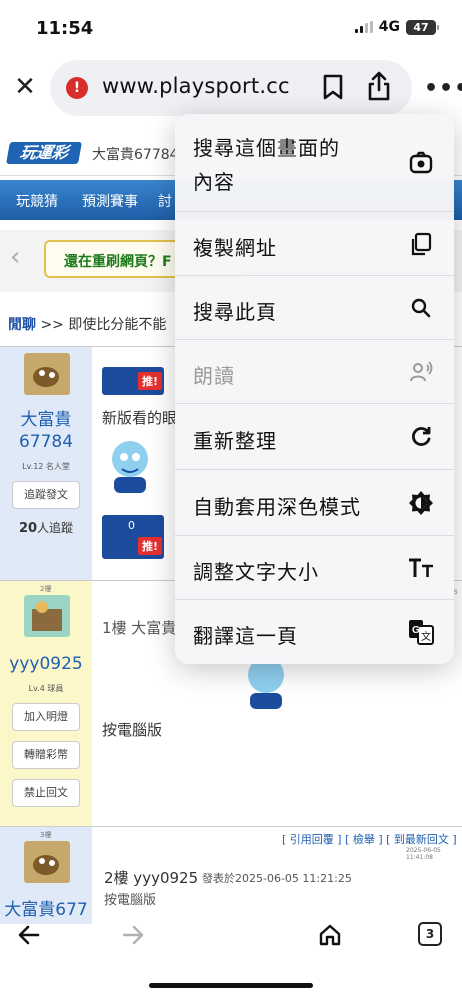  Describe the element at coordinates (196, 86) in the screenshot. I see `url-text: www.playsport.cc` at that location.